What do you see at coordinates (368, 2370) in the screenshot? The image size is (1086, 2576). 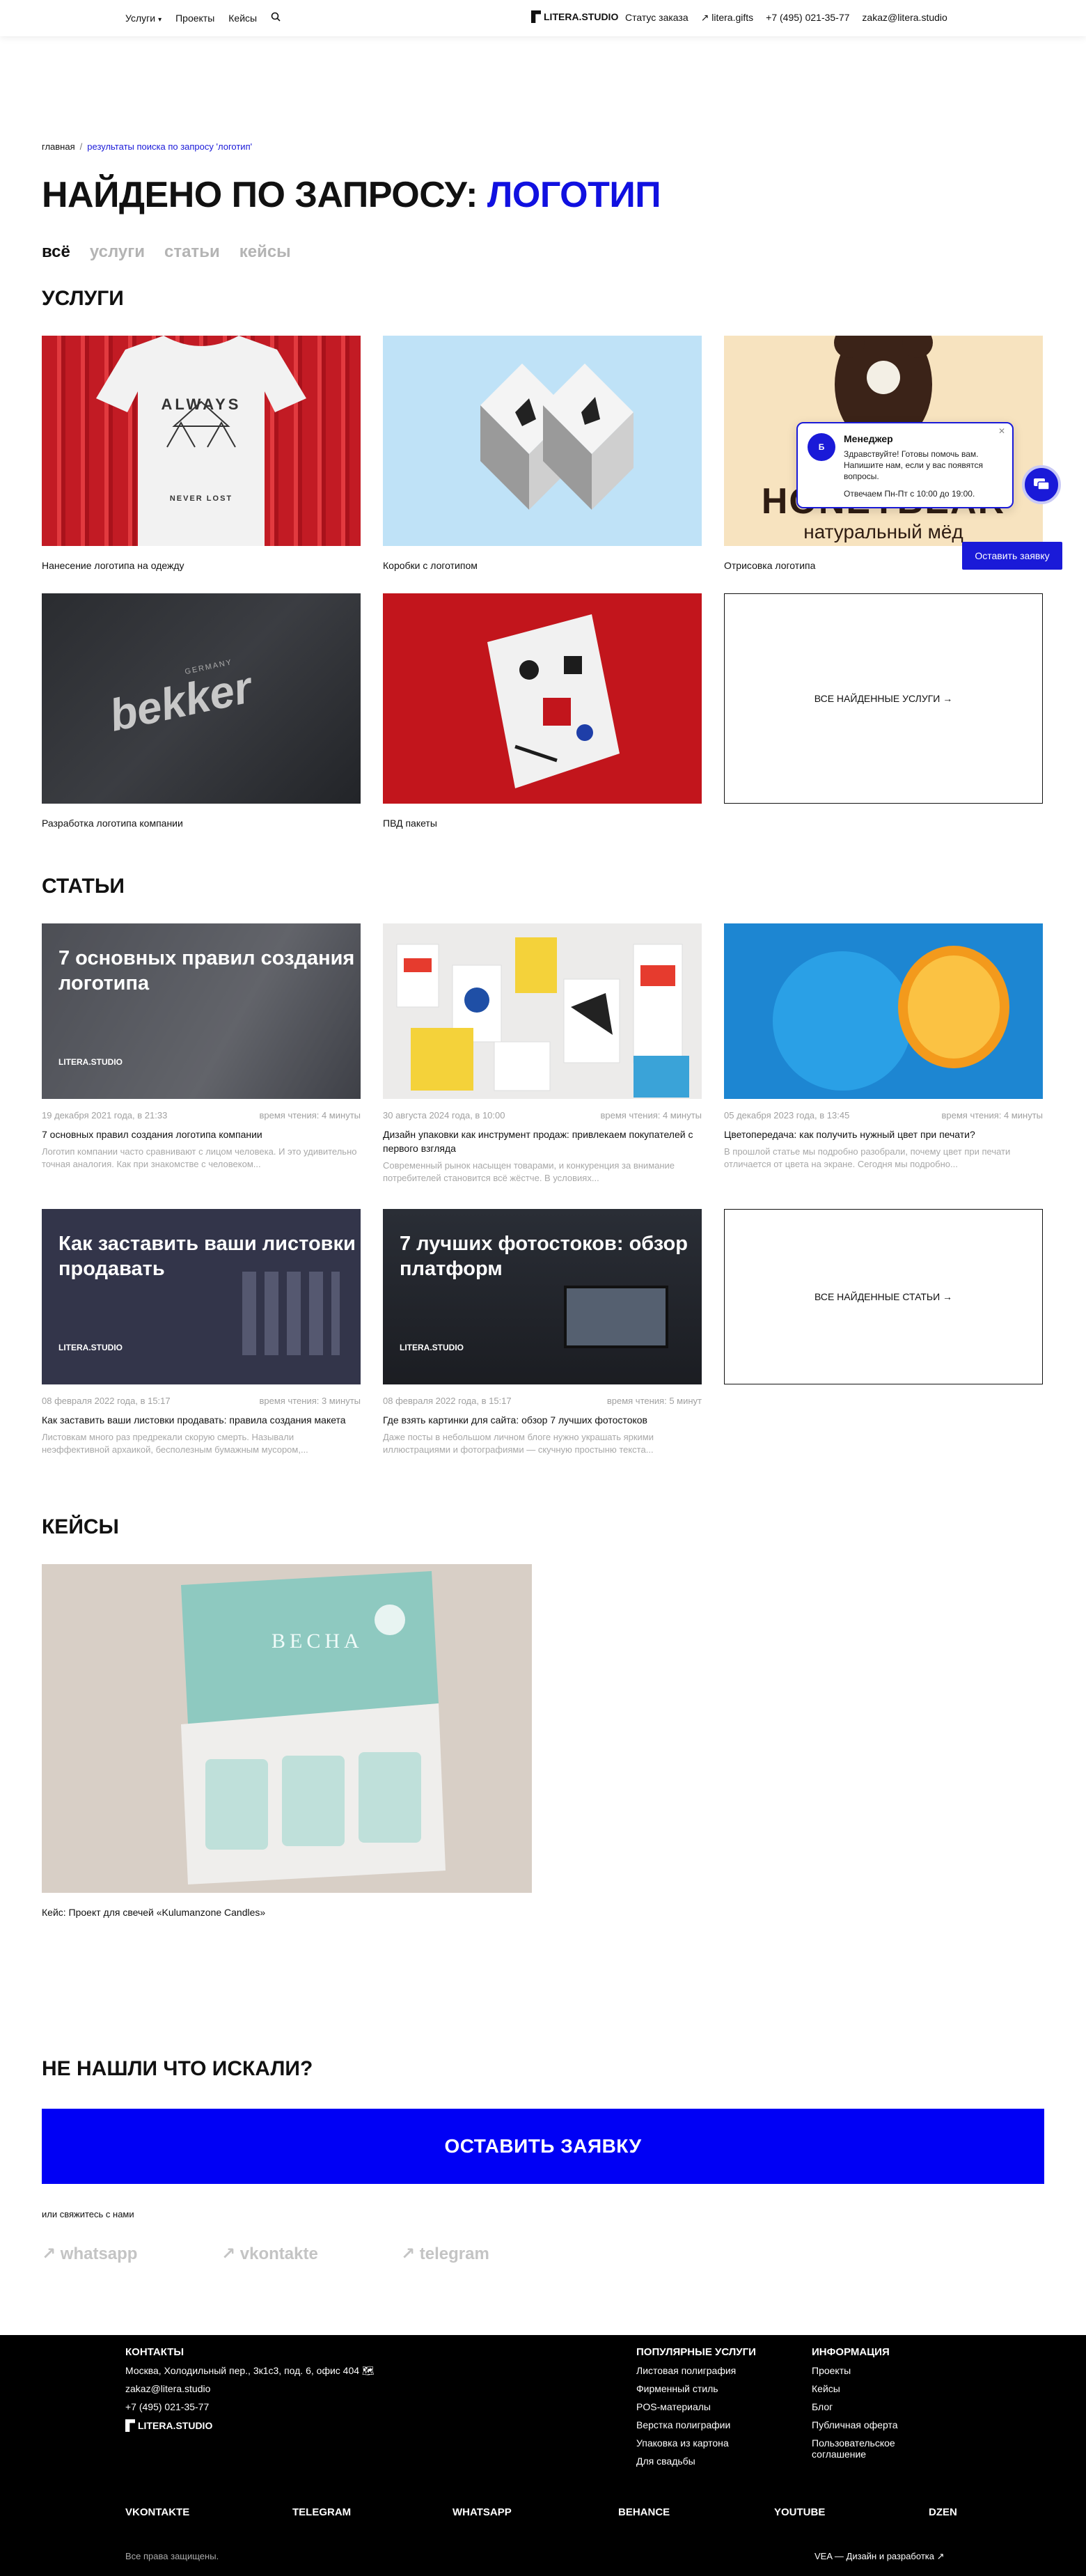 I see `map-icon: 🗺` at bounding box center [368, 2370].